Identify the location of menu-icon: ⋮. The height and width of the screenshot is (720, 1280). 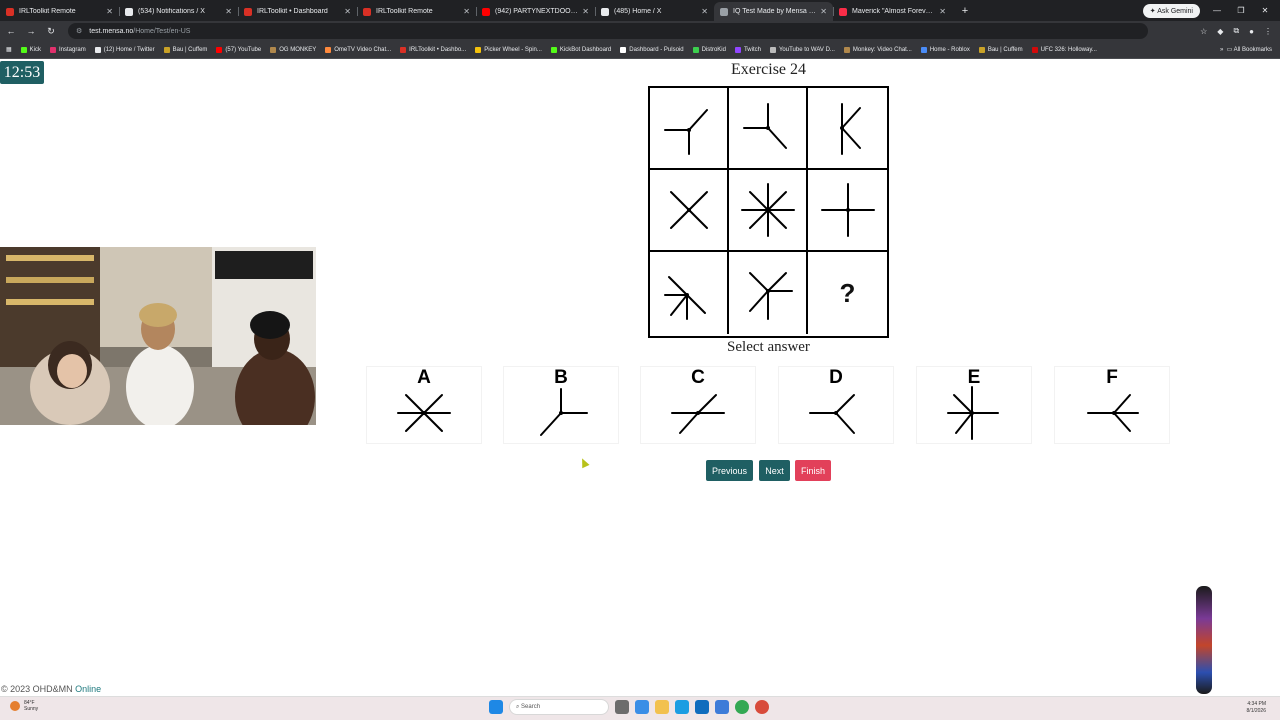
(1268, 31).